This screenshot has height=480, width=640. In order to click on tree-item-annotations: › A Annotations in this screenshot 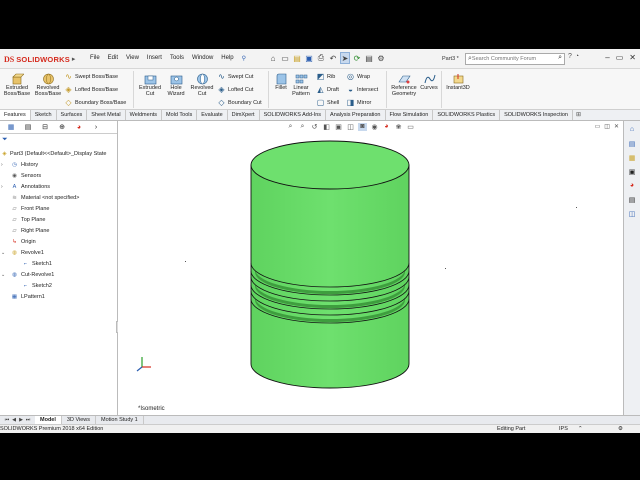, I will do `click(59, 186)`.